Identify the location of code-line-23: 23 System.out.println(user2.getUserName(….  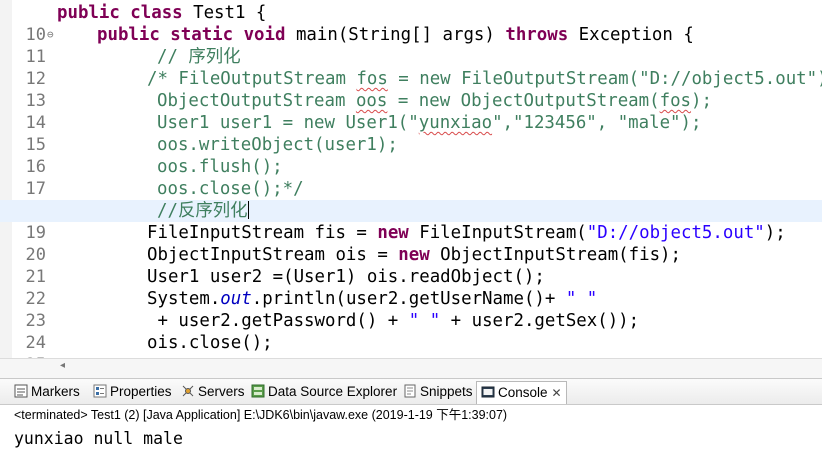
(411, 309).